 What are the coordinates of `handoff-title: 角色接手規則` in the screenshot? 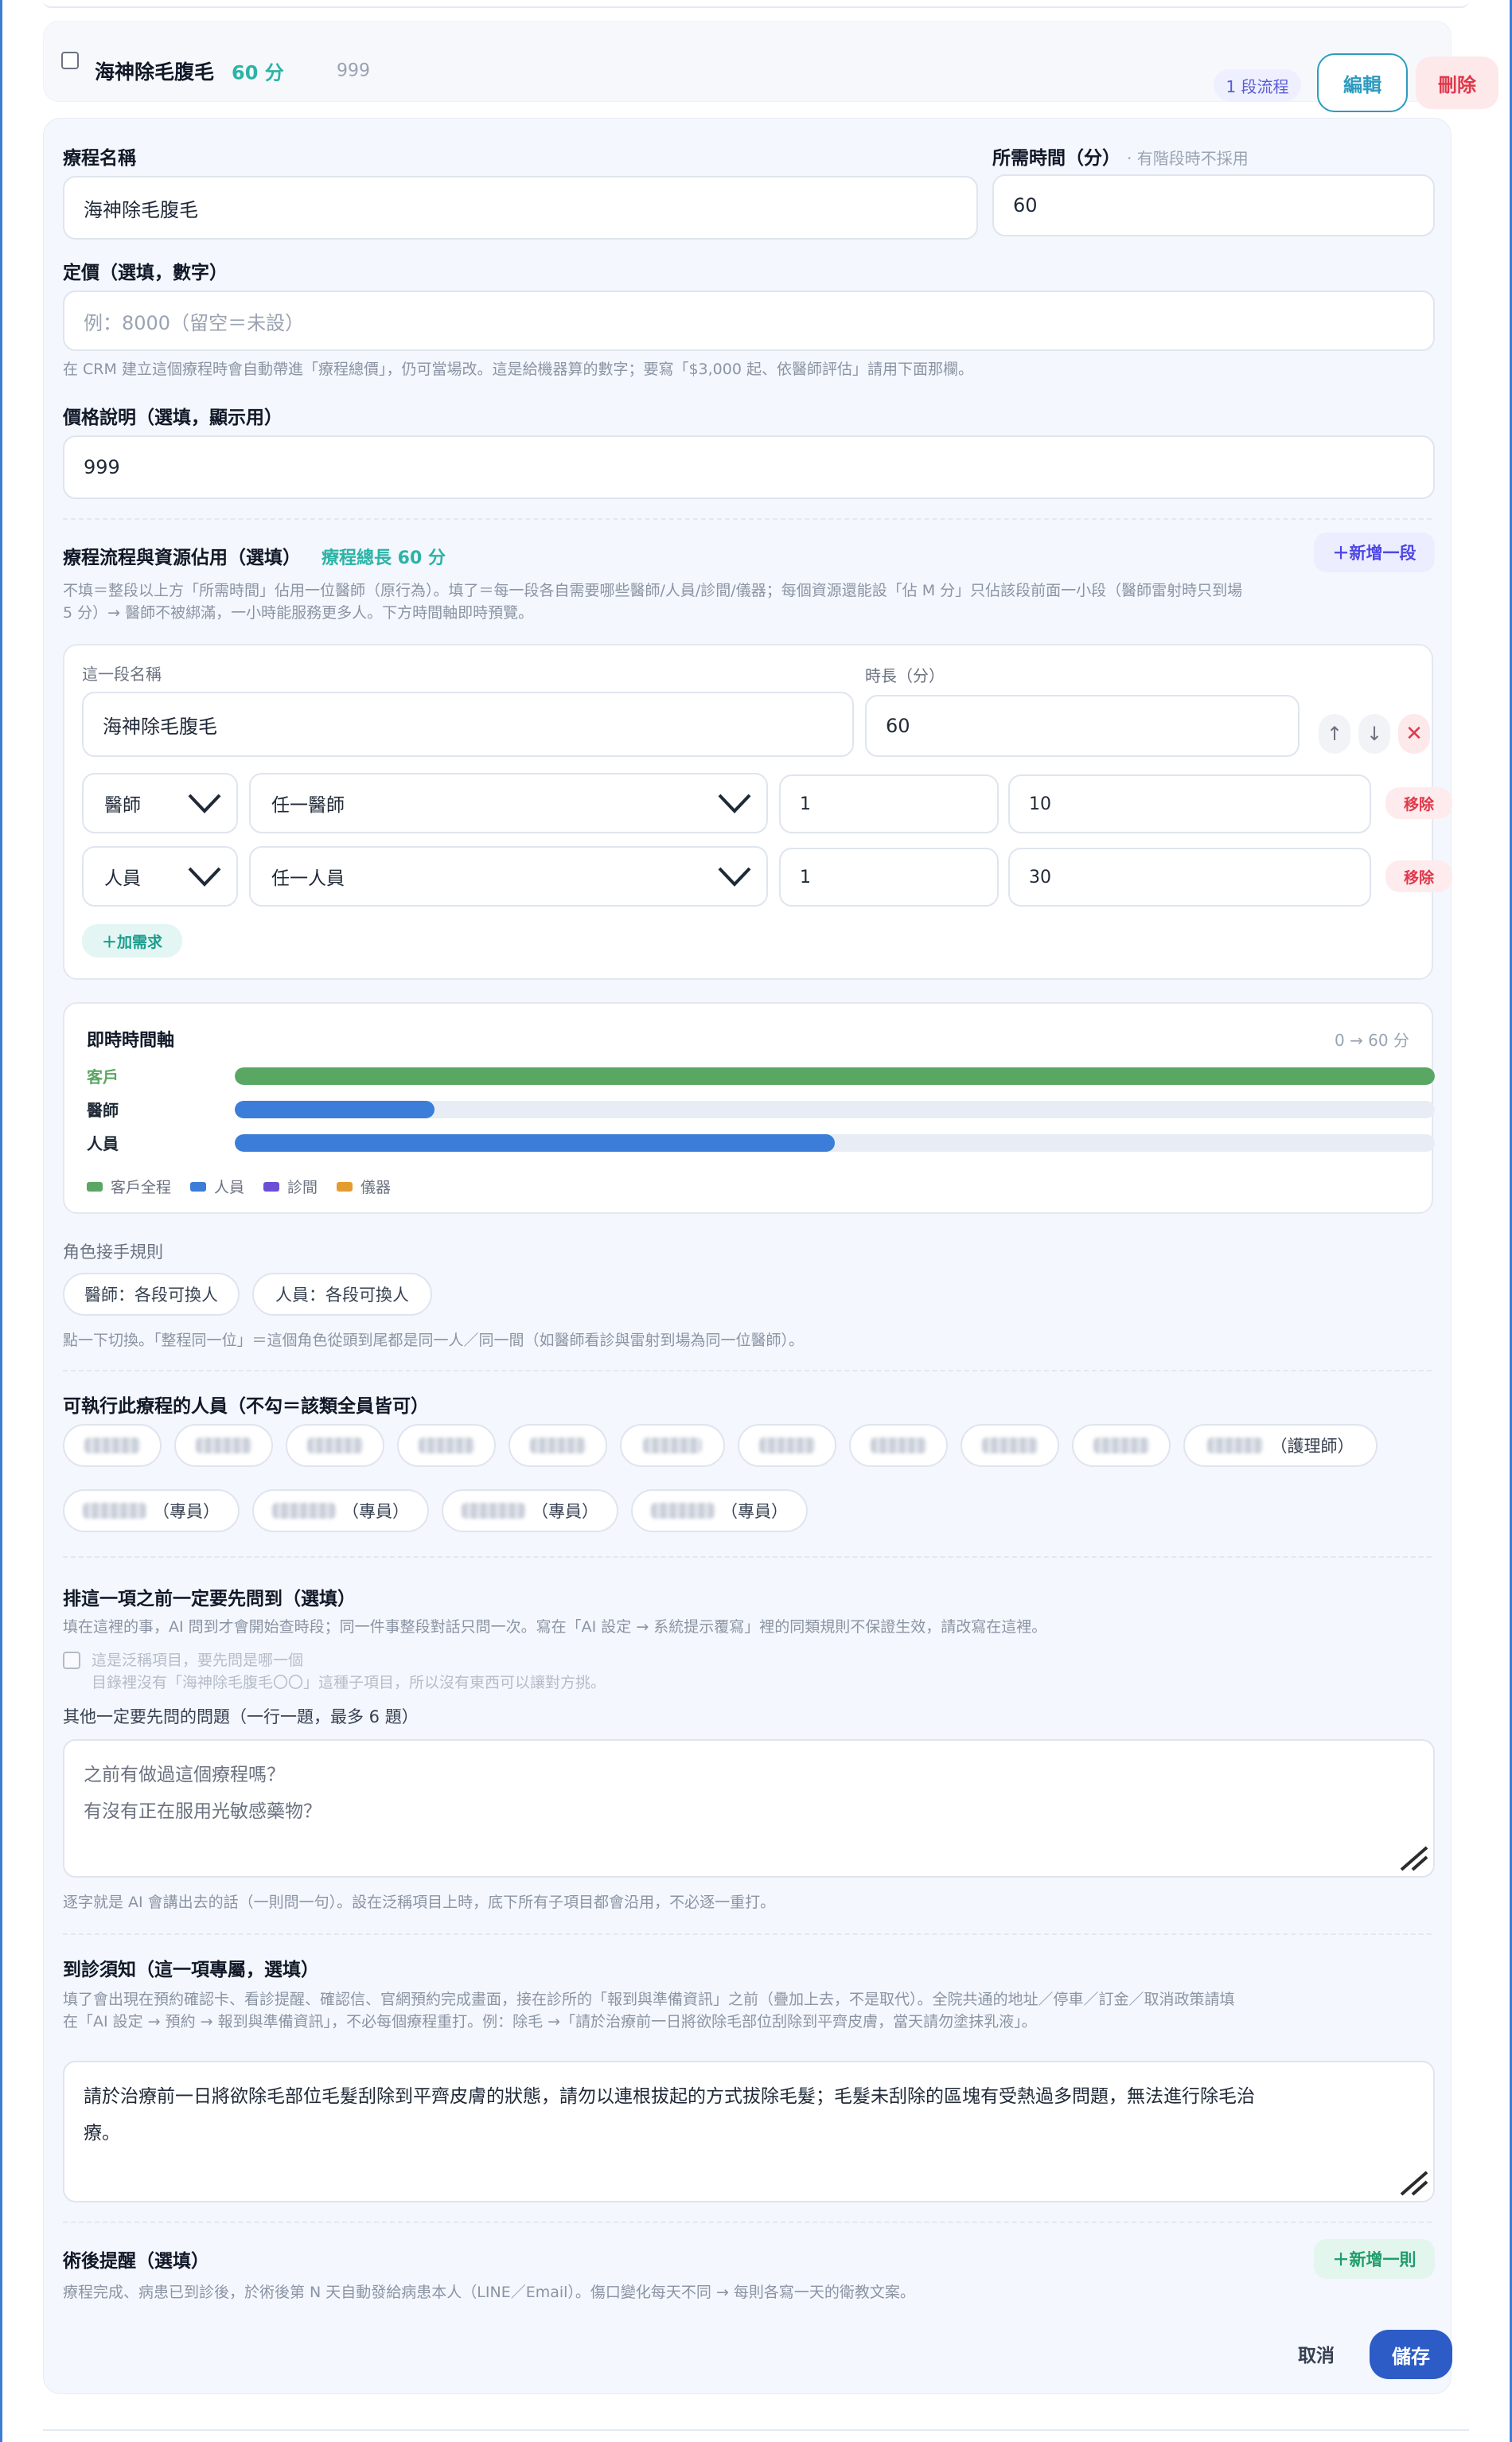 It's located at (113, 1252).